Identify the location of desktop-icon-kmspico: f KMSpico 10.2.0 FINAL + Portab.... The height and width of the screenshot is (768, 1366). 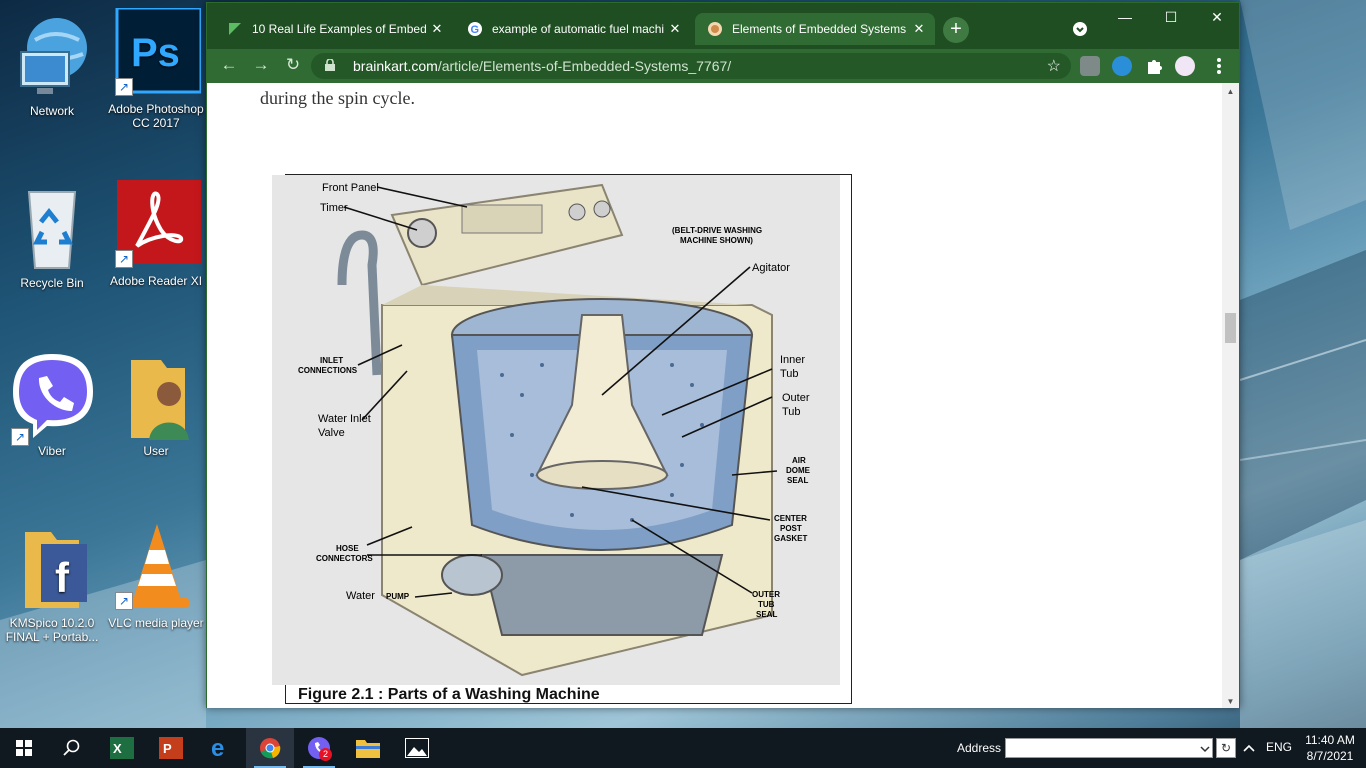
(52, 583).